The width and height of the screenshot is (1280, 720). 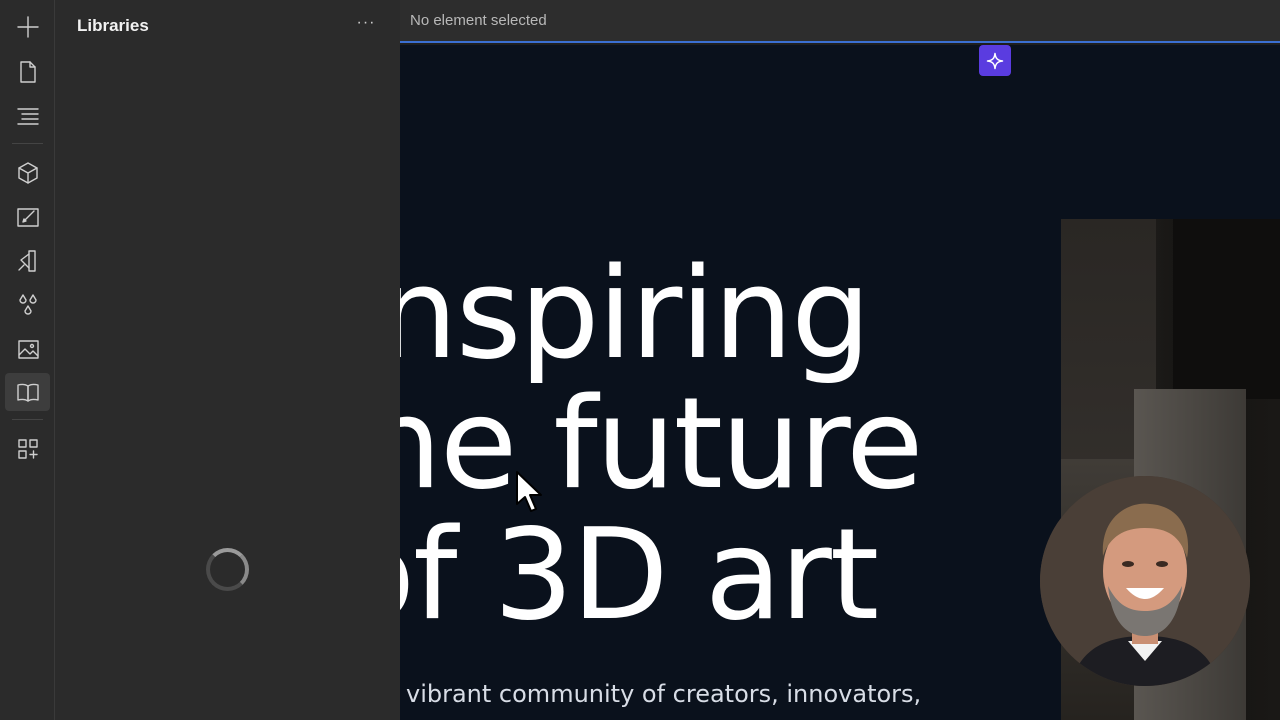 I want to click on sparkle-icon, so click(x=995, y=60).